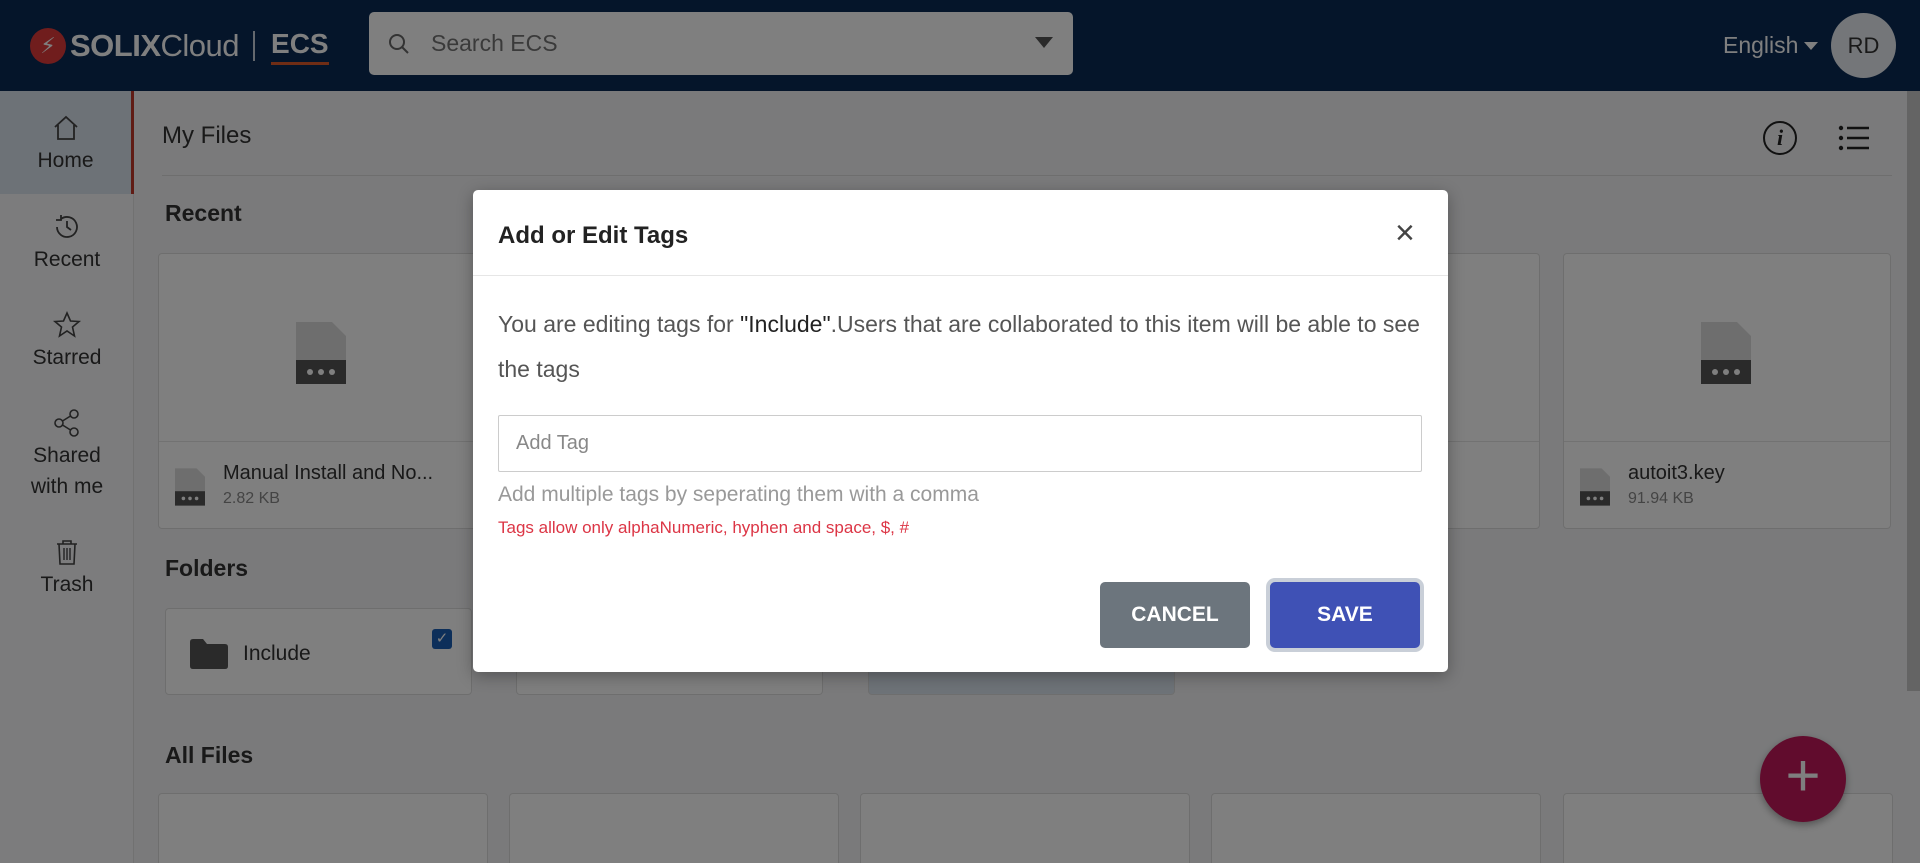 Image resolution: width=1920 pixels, height=863 pixels. What do you see at coordinates (619, 324) in the screenshot?
I see `desc-prefix: You are editing tags for` at bounding box center [619, 324].